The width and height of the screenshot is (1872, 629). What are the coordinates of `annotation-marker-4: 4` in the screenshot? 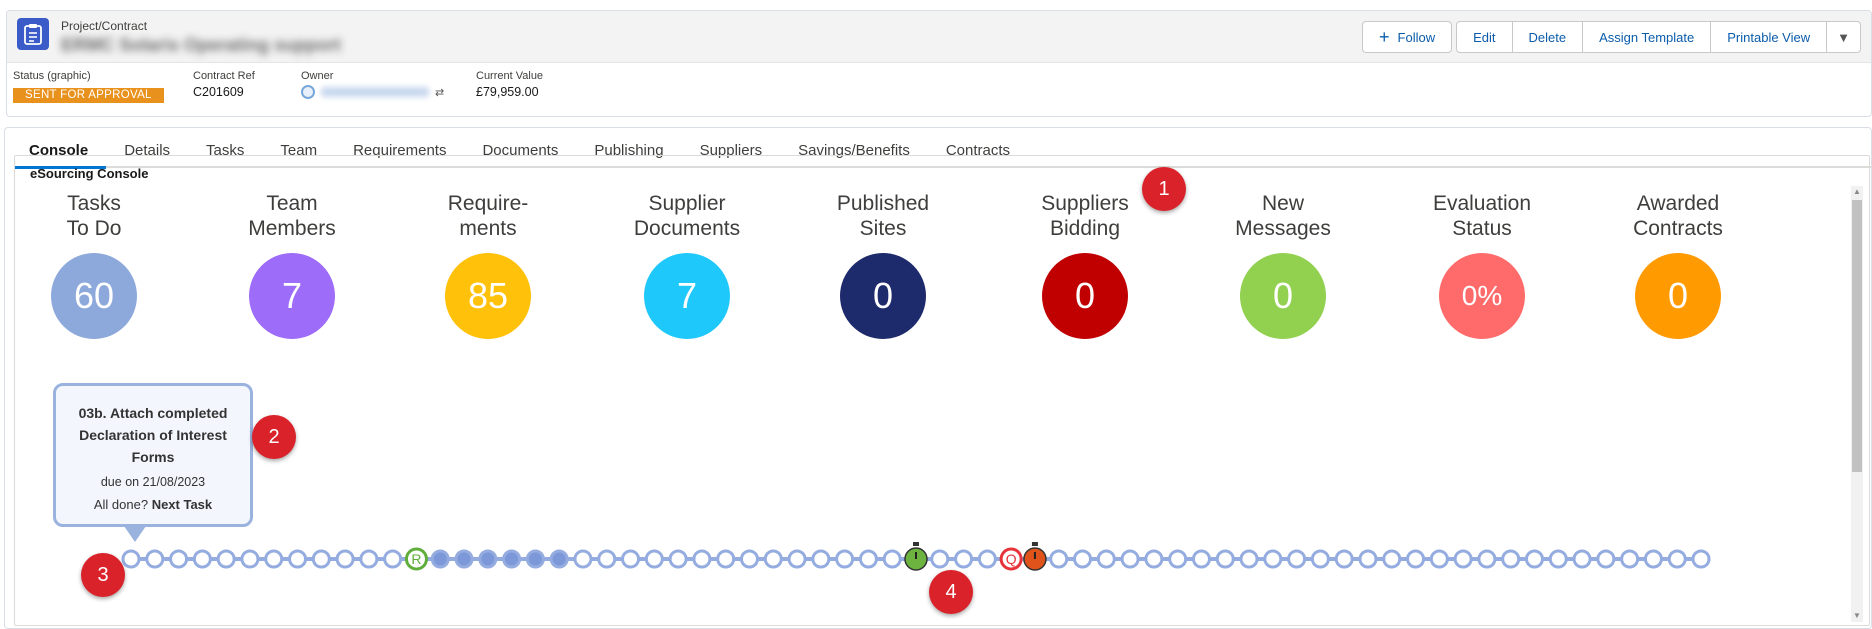 It's located at (951, 592).